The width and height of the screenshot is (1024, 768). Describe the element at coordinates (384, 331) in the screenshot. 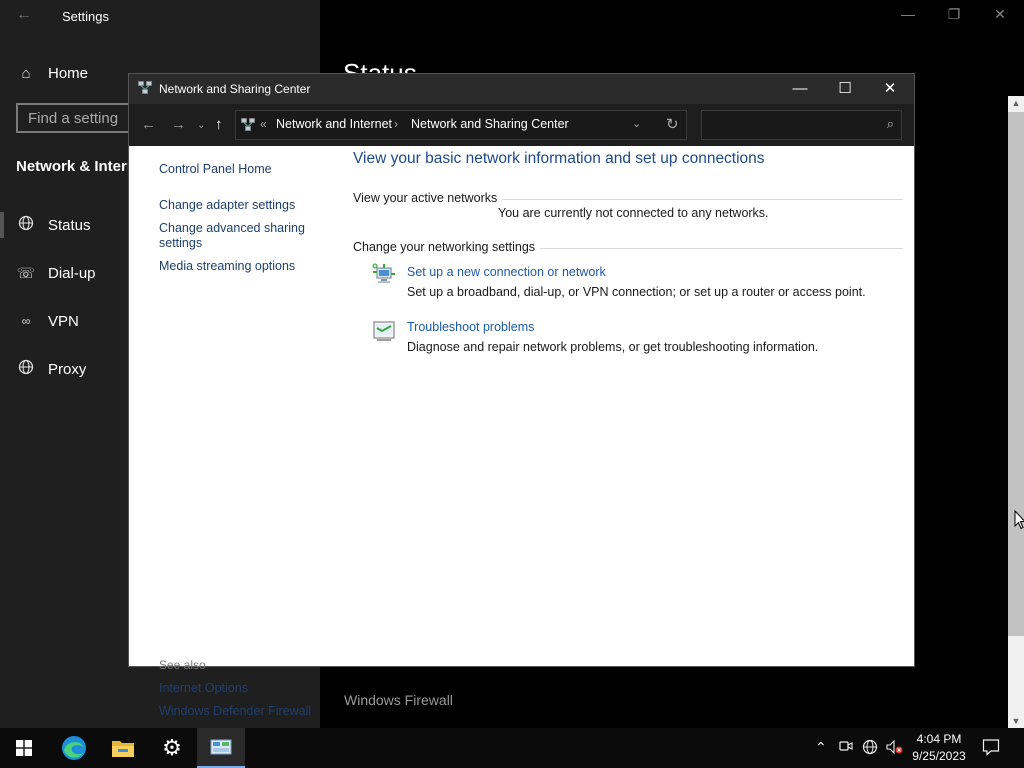

I see `troubleshoot-icon` at that location.